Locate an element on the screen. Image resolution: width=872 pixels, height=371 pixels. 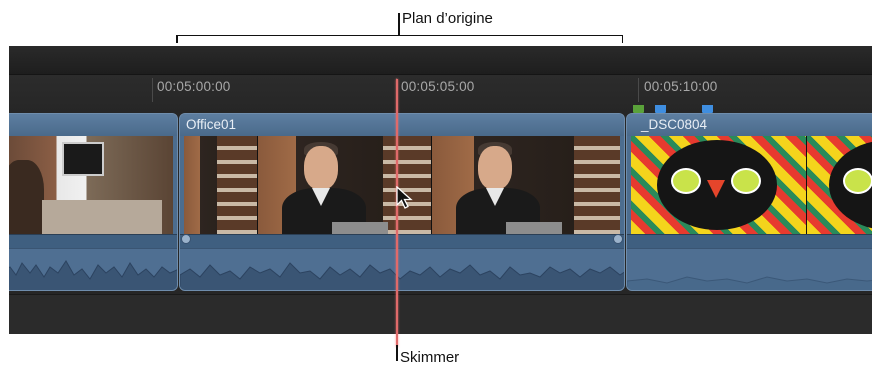
timeline-clip is located at coordinates (93, 202).